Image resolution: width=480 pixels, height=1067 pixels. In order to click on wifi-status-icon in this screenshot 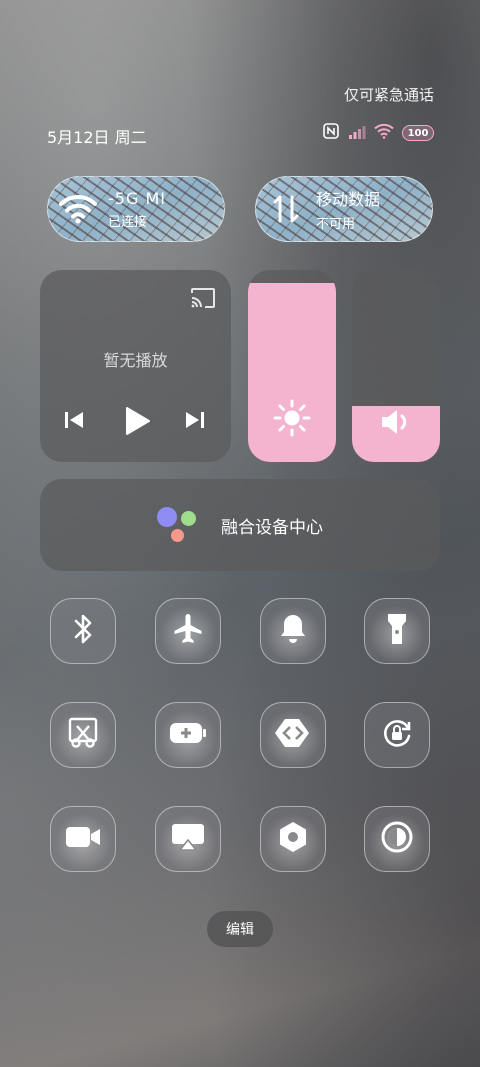, I will do `click(384, 133)`.